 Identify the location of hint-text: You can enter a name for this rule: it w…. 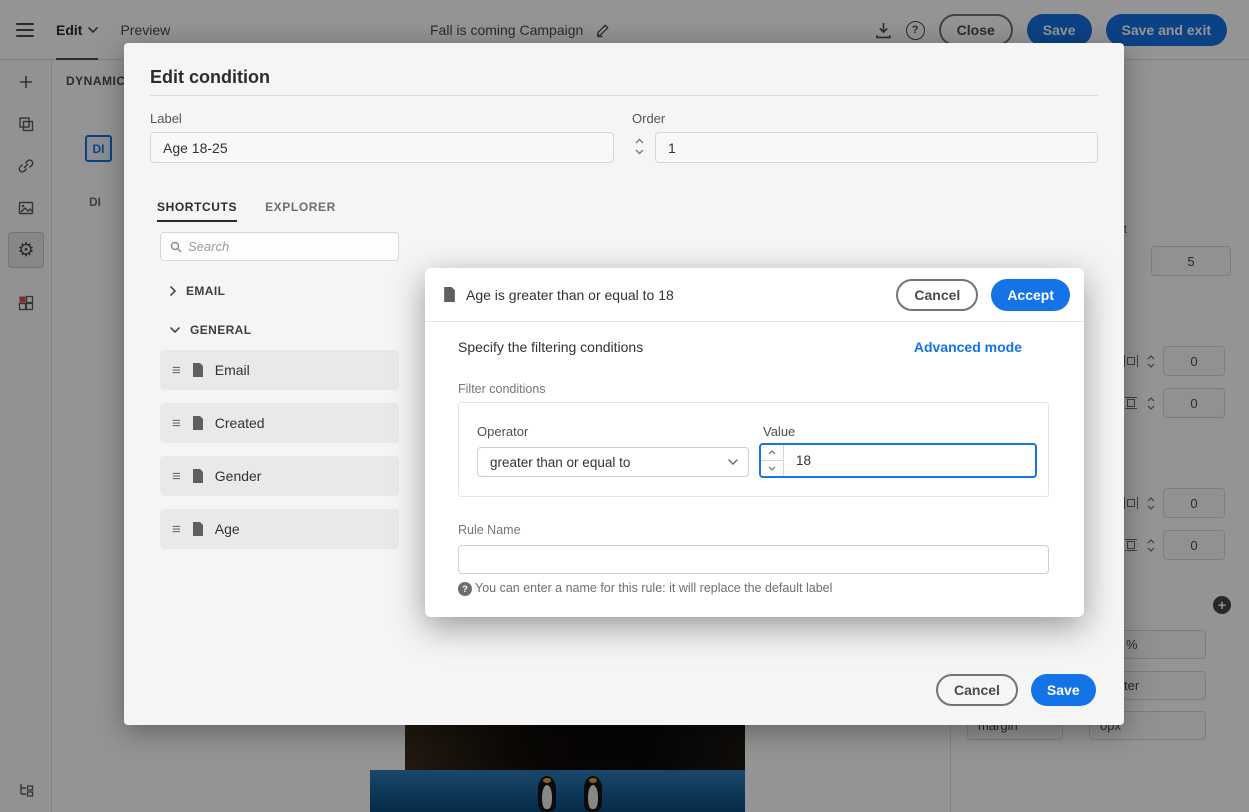
(654, 588).